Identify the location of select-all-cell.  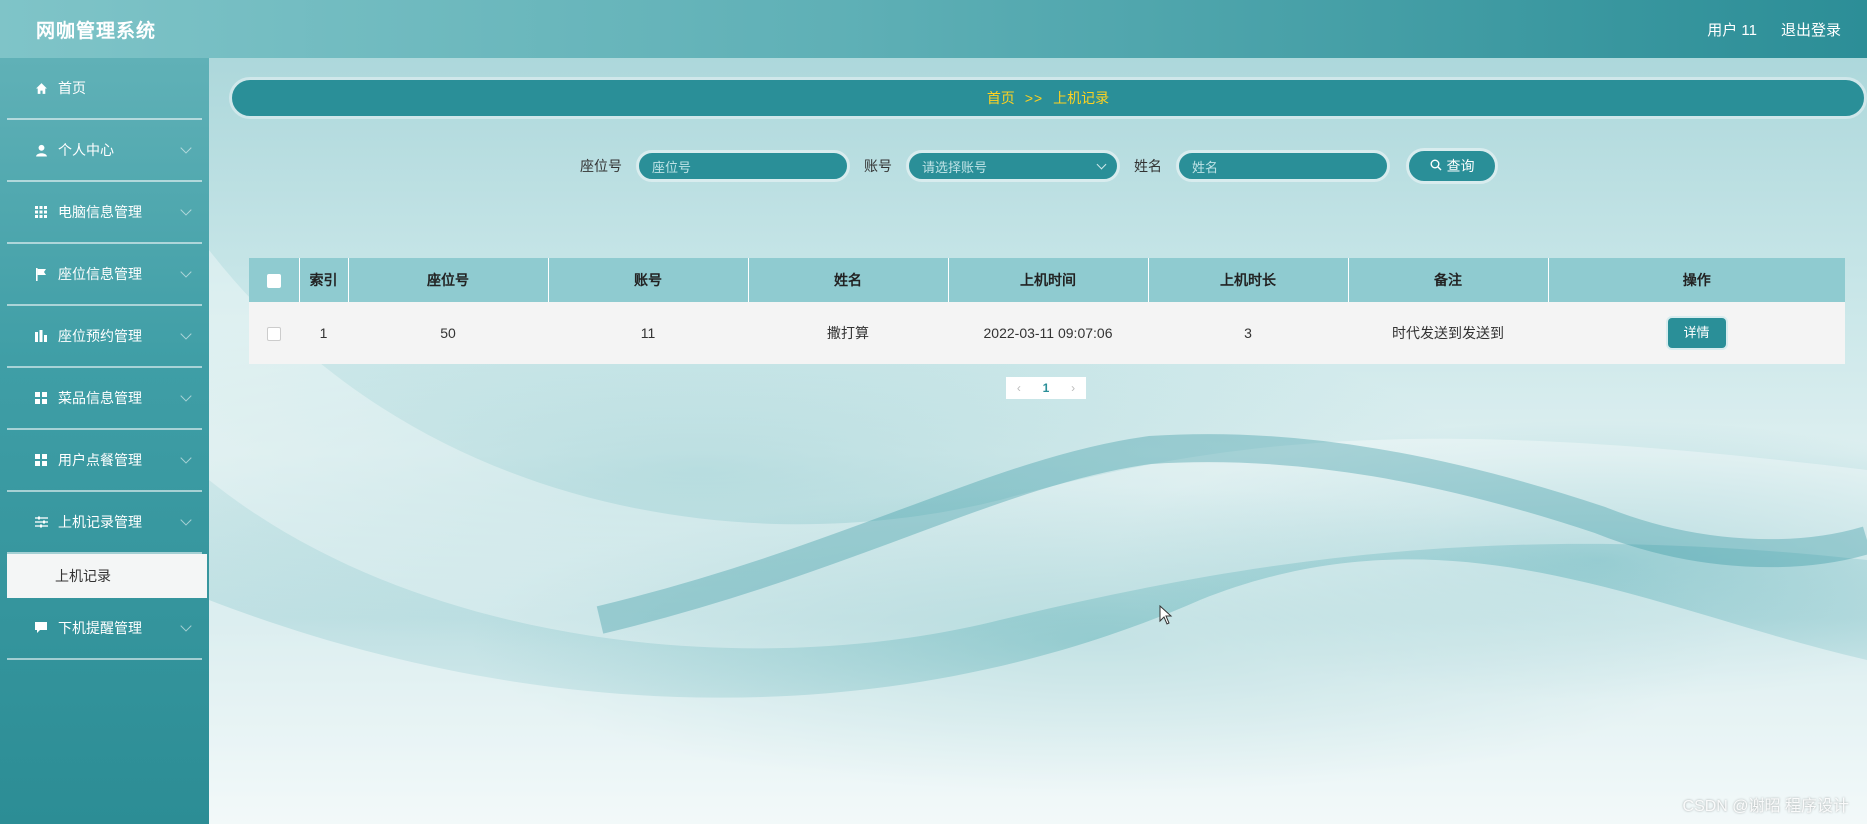
(274, 280).